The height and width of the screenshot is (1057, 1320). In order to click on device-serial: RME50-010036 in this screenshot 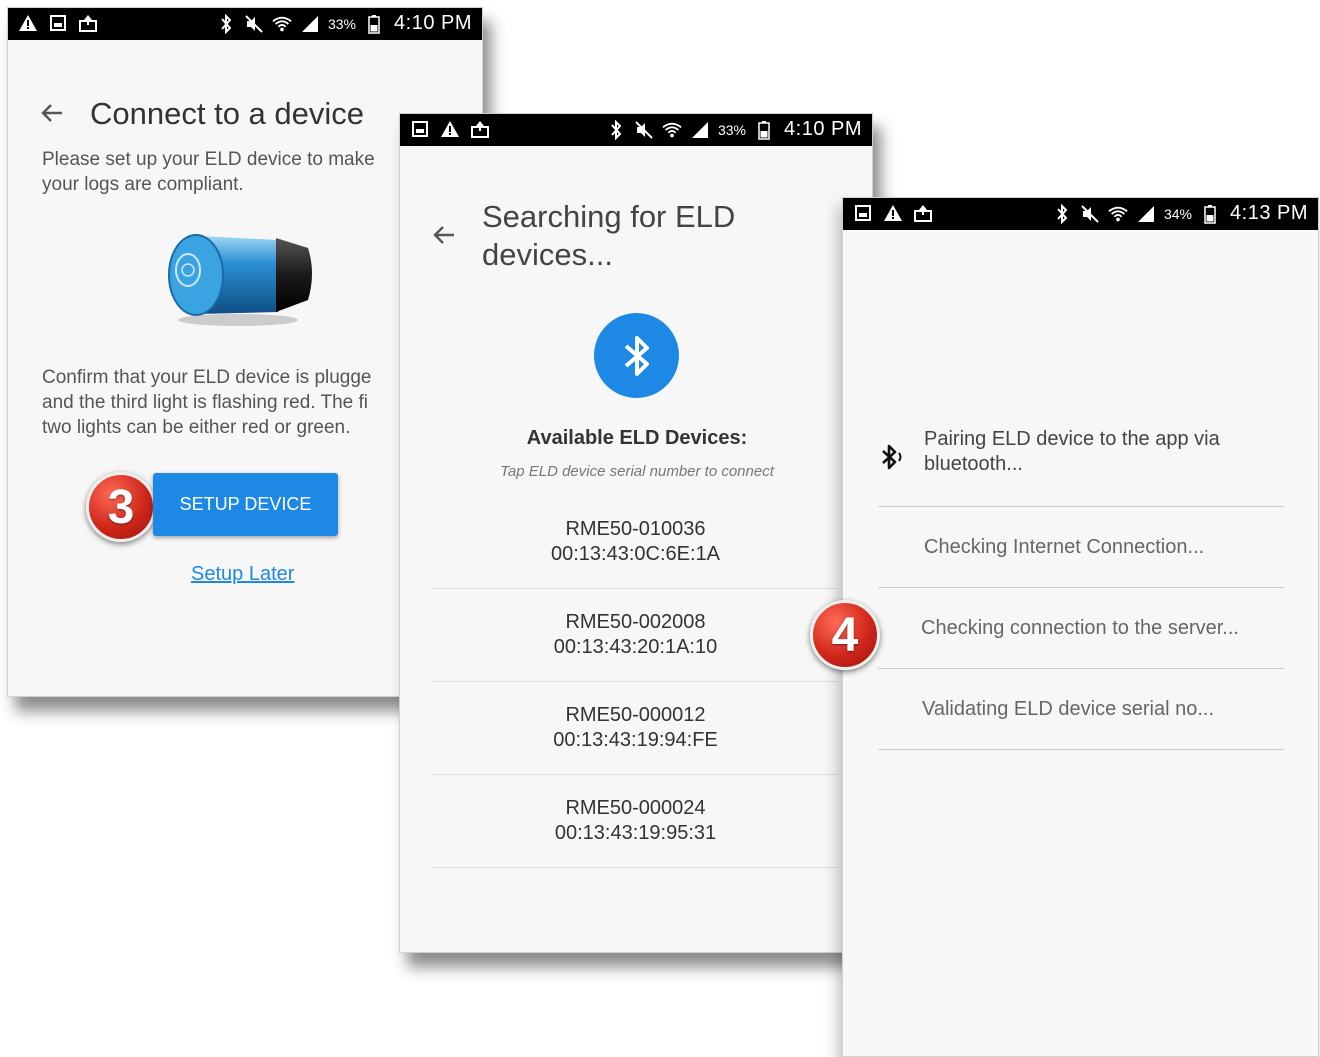, I will do `click(635, 529)`.